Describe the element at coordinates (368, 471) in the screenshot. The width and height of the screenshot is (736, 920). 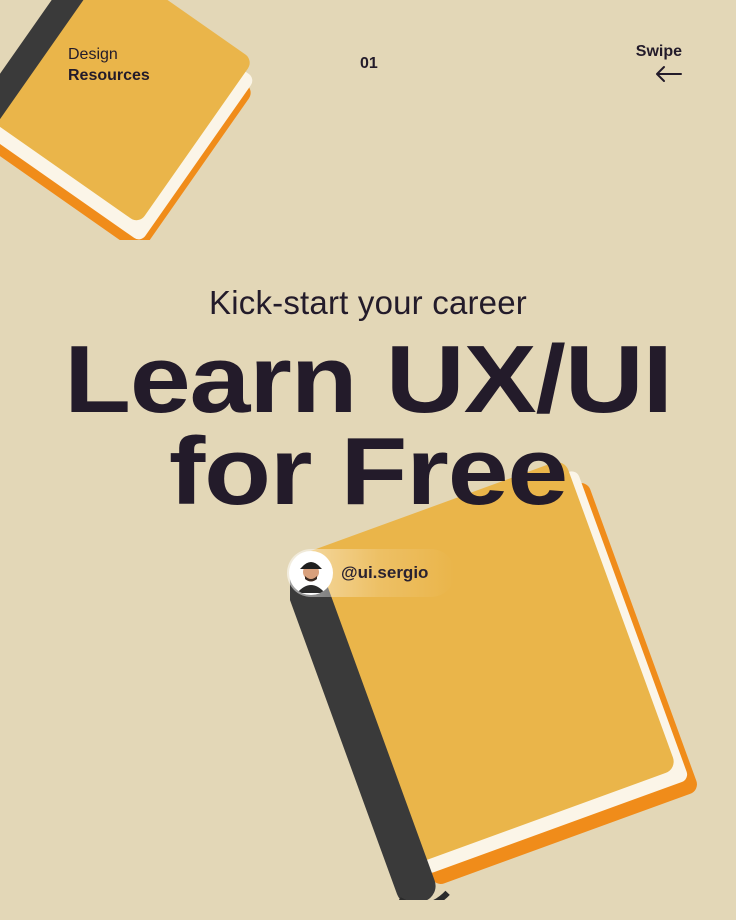
I see `headline-line-2: for Free` at that location.